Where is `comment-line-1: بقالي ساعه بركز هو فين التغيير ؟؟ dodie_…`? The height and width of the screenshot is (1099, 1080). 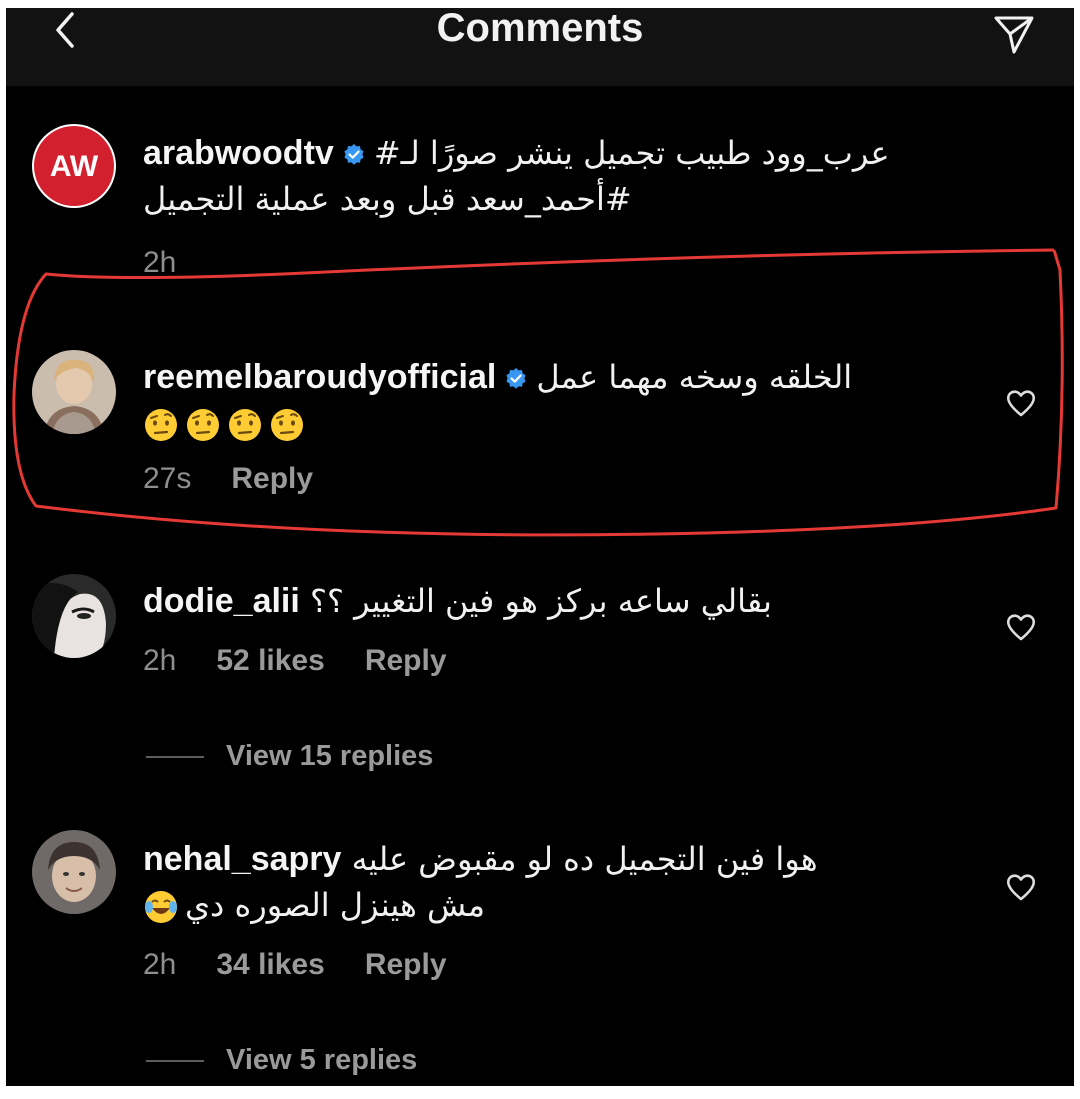 comment-line-1: بقالي ساعه بركز هو فين التغيير ؟؟ dodie_… is located at coordinates (543, 601).